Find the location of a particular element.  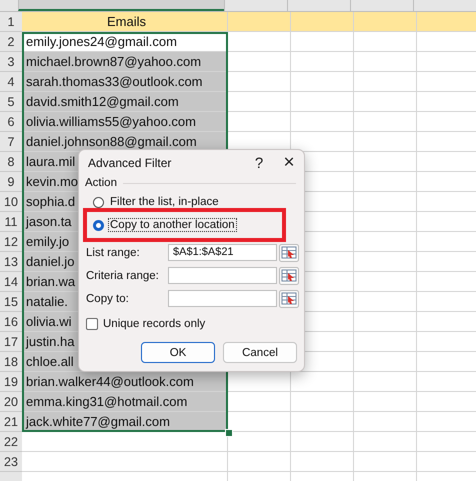

row-number: 2 is located at coordinates (11, 42).